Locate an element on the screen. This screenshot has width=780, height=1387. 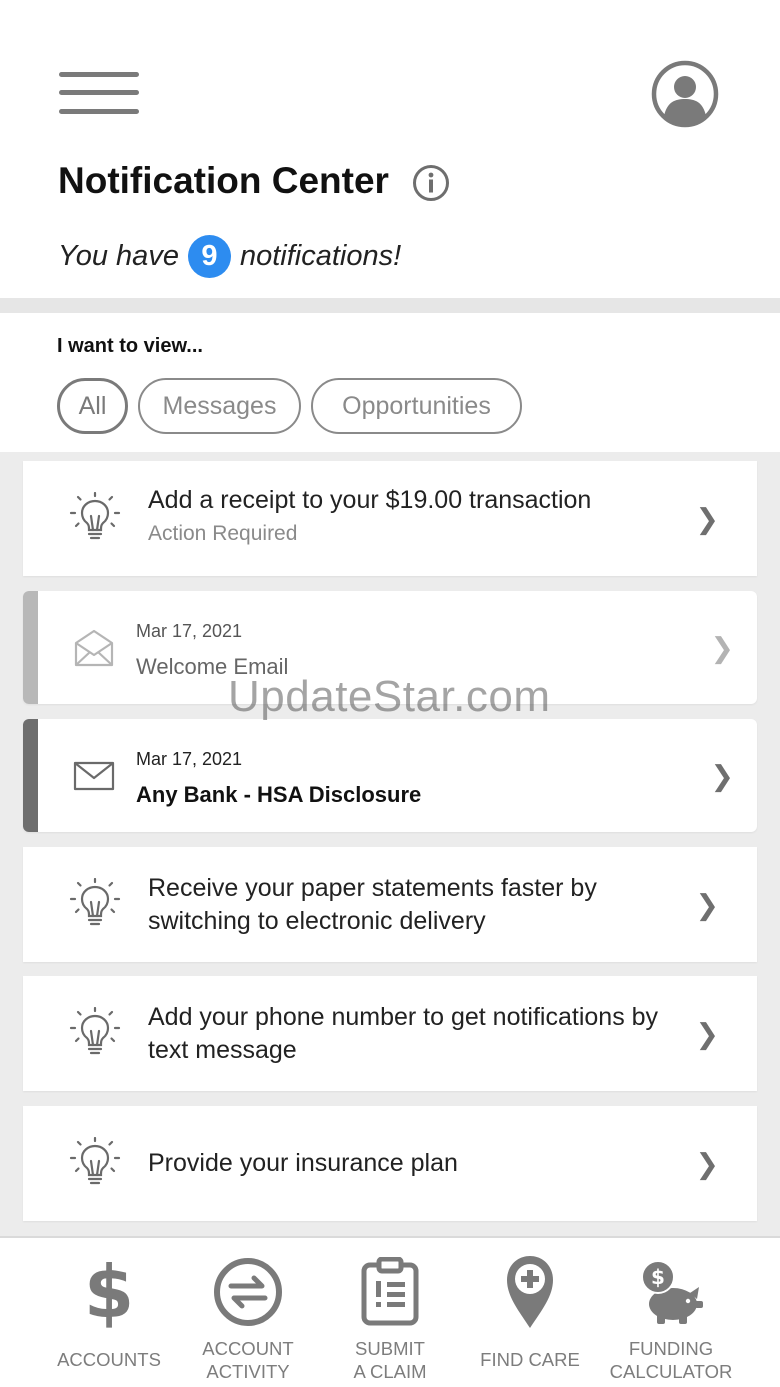
nav-funding-calculator: $ FUNDING CALCULATOR is located at coordinates (671, 1312).